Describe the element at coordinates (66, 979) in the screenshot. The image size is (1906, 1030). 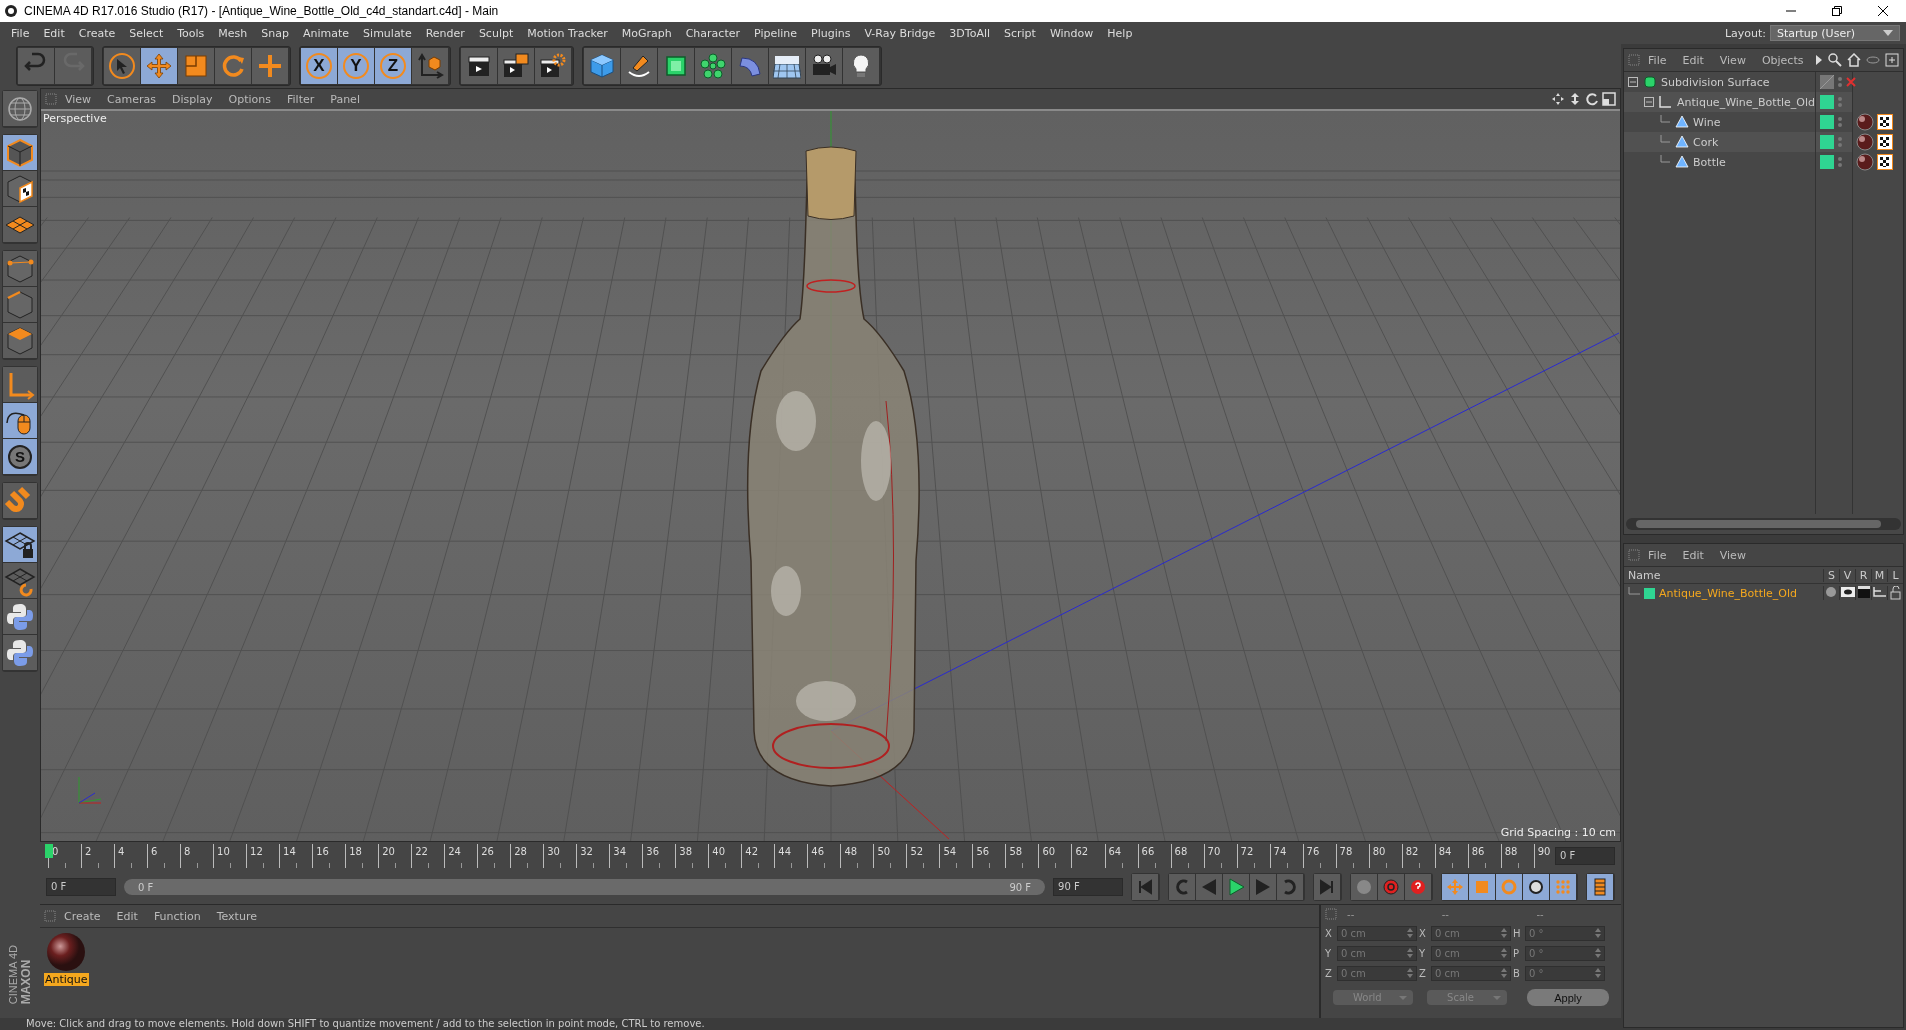
I see `material-name: Antique` at that location.